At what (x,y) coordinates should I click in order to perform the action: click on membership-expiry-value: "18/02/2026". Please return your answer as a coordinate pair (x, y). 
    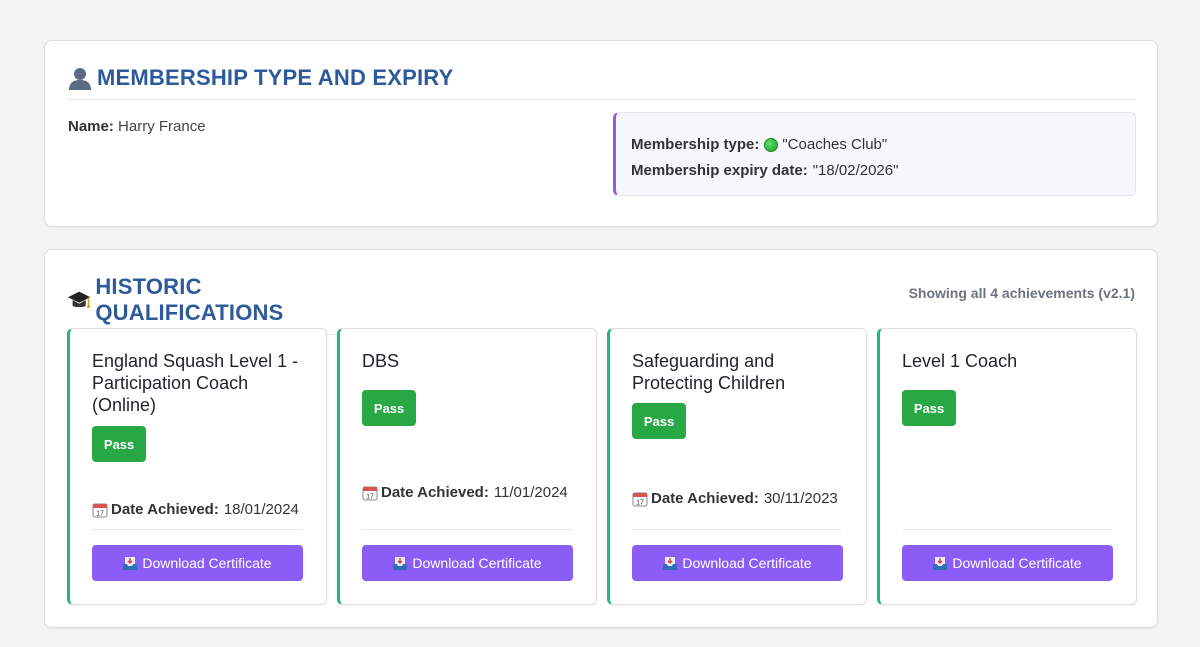
    Looking at the image, I should click on (855, 170).